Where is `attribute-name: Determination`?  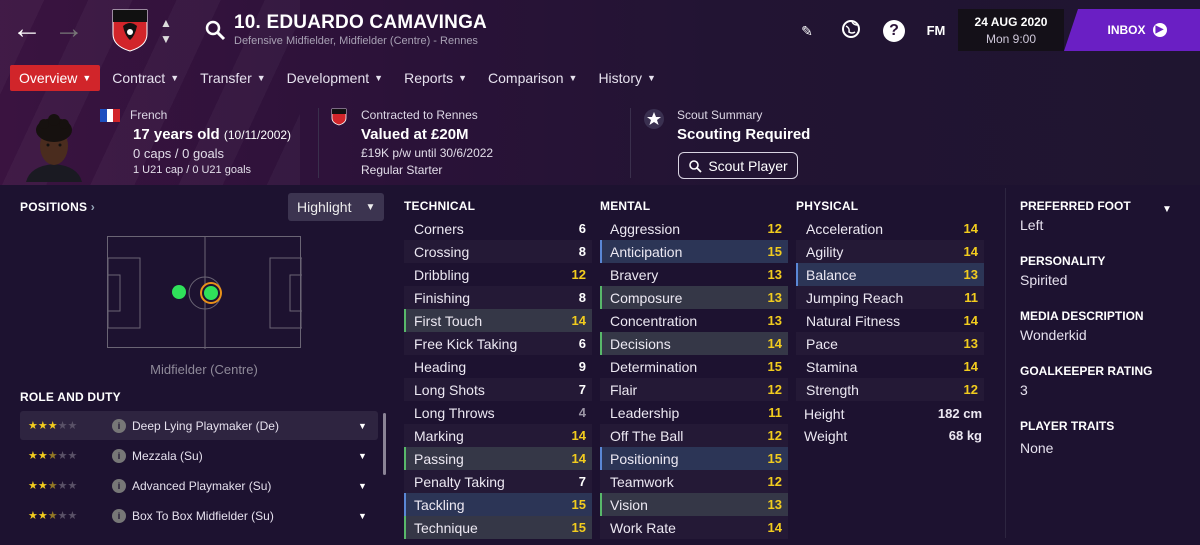 attribute-name: Determination is located at coordinates (654, 366).